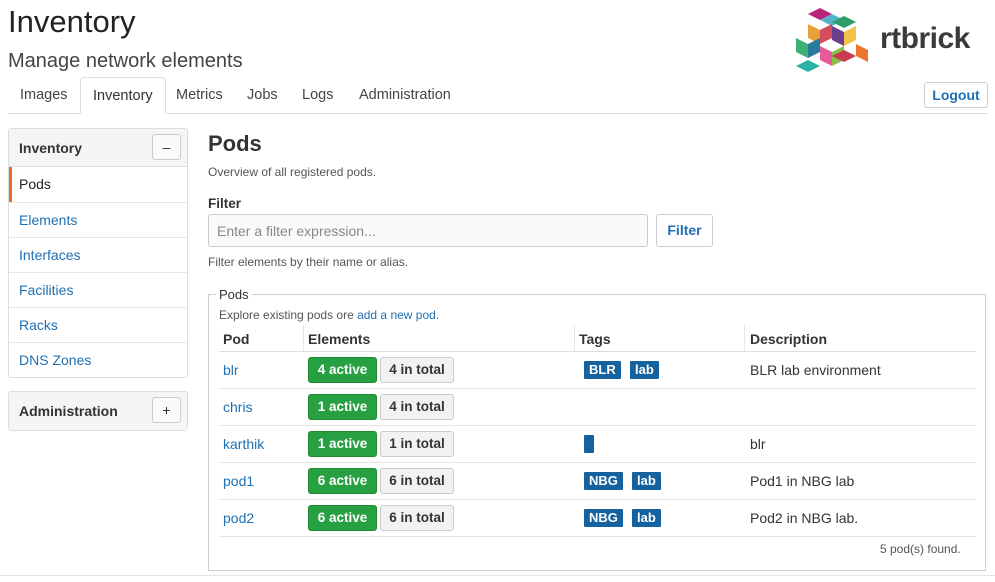 The width and height of the screenshot is (995, 582). What do you see at coordinates (597, 444) in the screenshot?
I see `table-row: karthik 1 active 1 in total blr` at bounding box center [597, 444].